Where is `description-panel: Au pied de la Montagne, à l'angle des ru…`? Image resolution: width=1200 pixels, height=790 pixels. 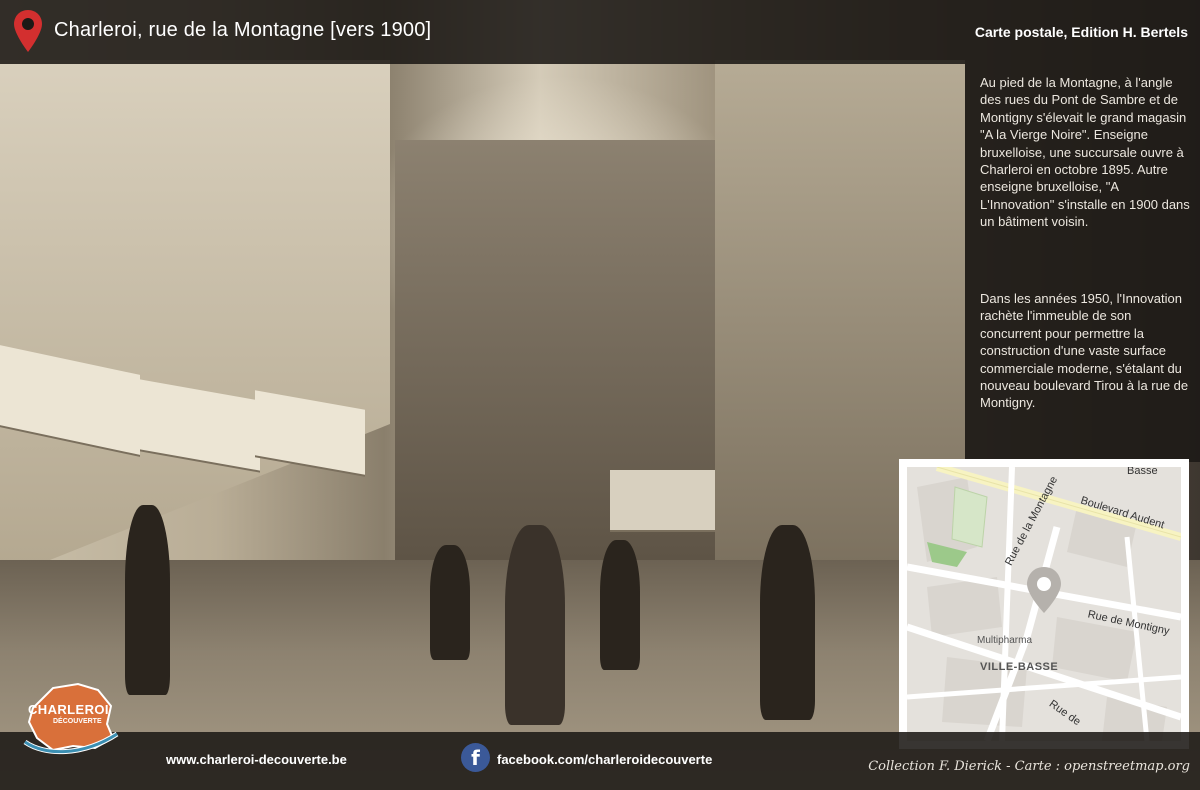
description-panel: Au pied de la Montagne, à l'angle des ru… is located at coordinates (1082, 263).